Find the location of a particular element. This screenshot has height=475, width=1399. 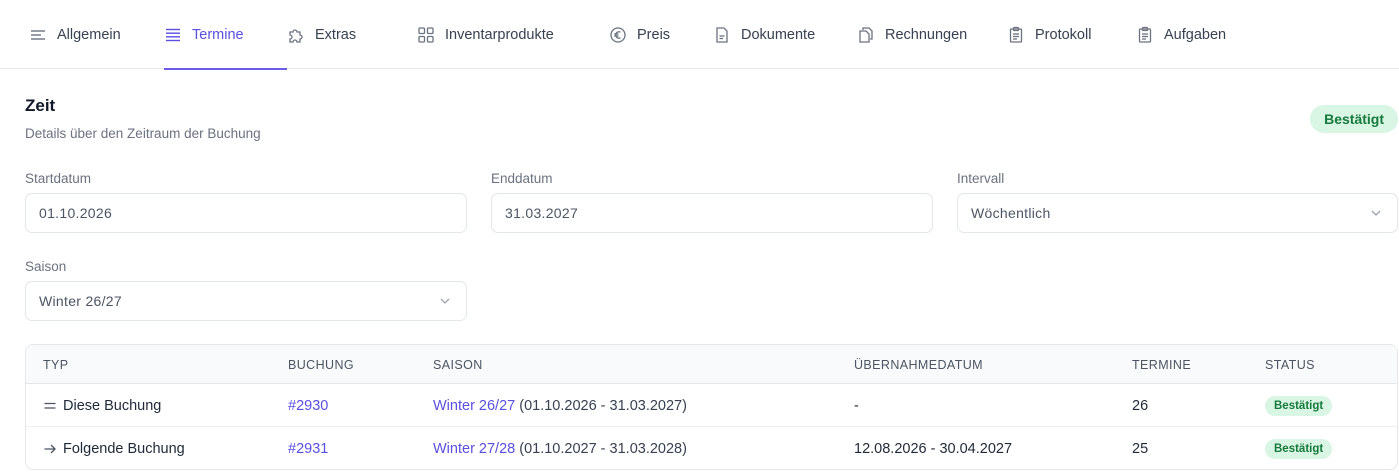

tab-label: Dokumente is located at coordinates (778, 34).